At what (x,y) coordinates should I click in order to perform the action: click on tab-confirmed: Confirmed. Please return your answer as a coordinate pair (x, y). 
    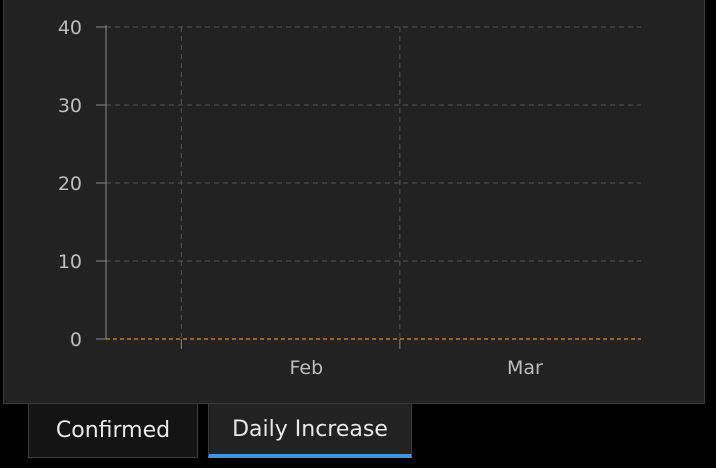
    Looking at the image, I should click on (113, 431).